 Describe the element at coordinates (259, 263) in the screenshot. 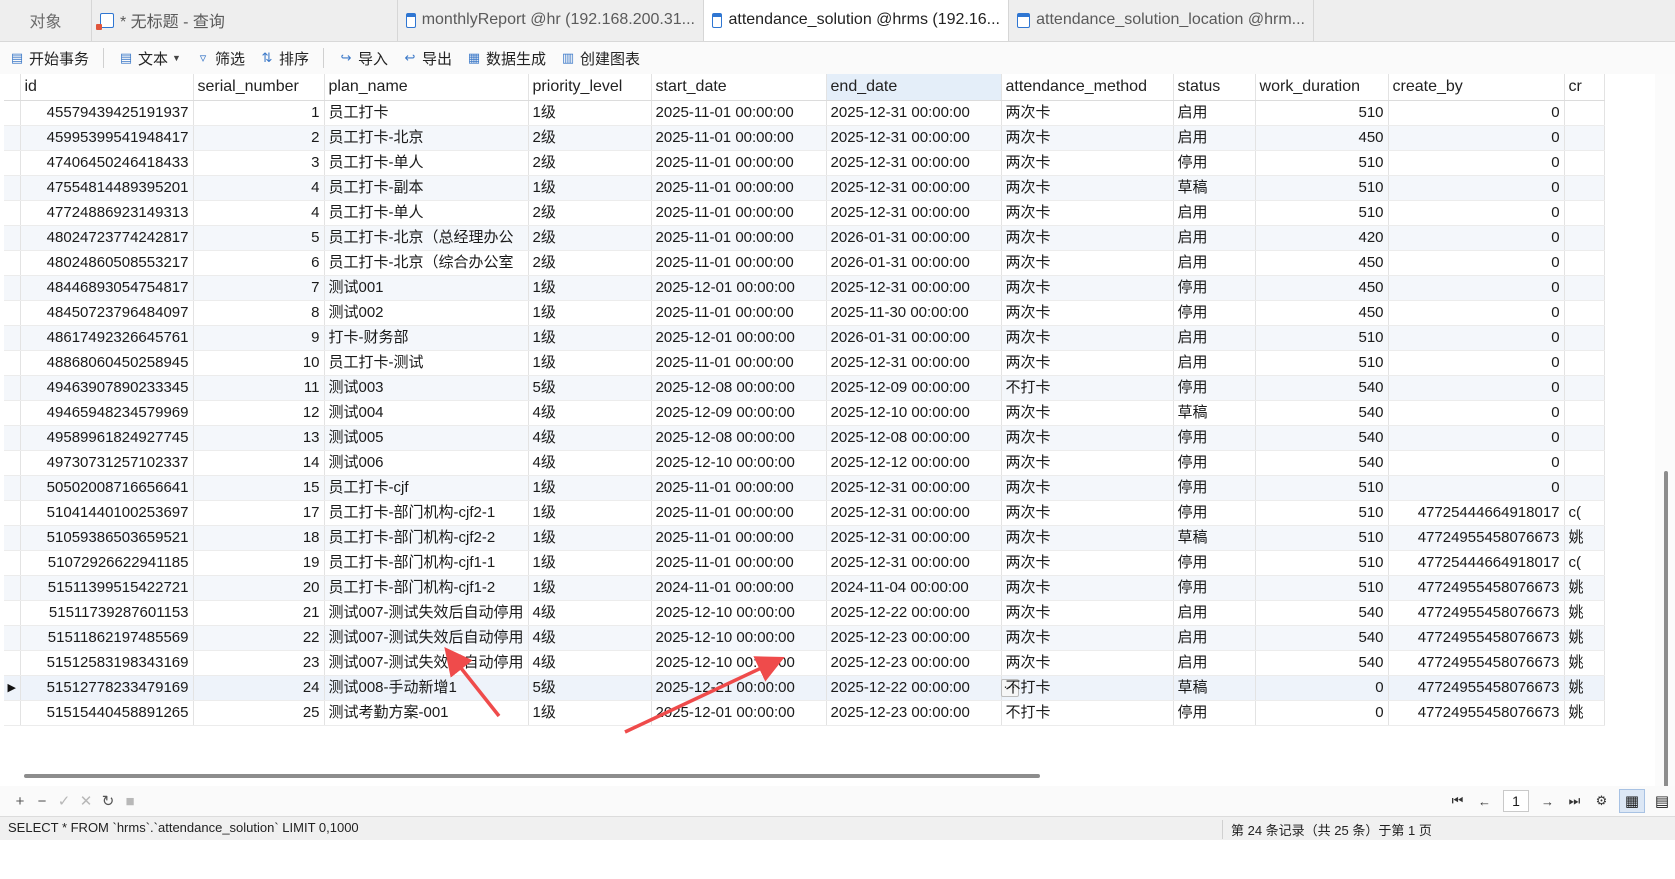

I see `cell-serial-number: 6` at that location.